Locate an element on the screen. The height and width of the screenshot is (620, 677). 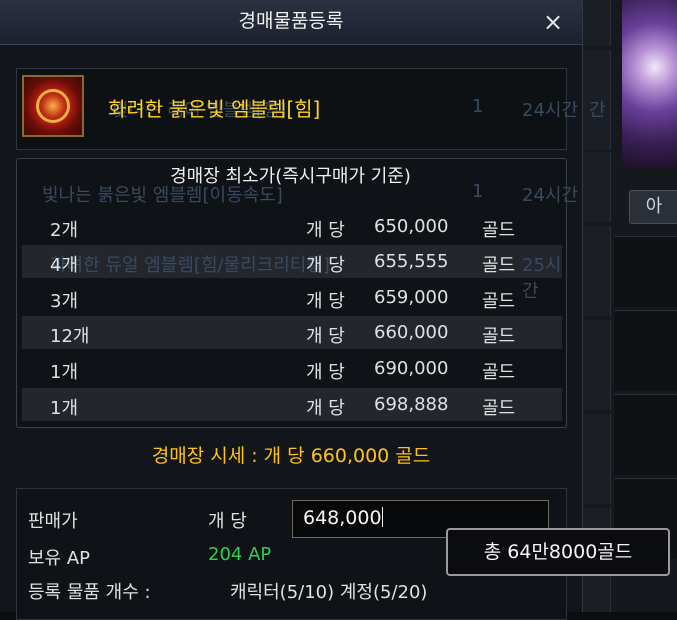
background-ghost-qty: 1 is located at coordinates (478, 106).